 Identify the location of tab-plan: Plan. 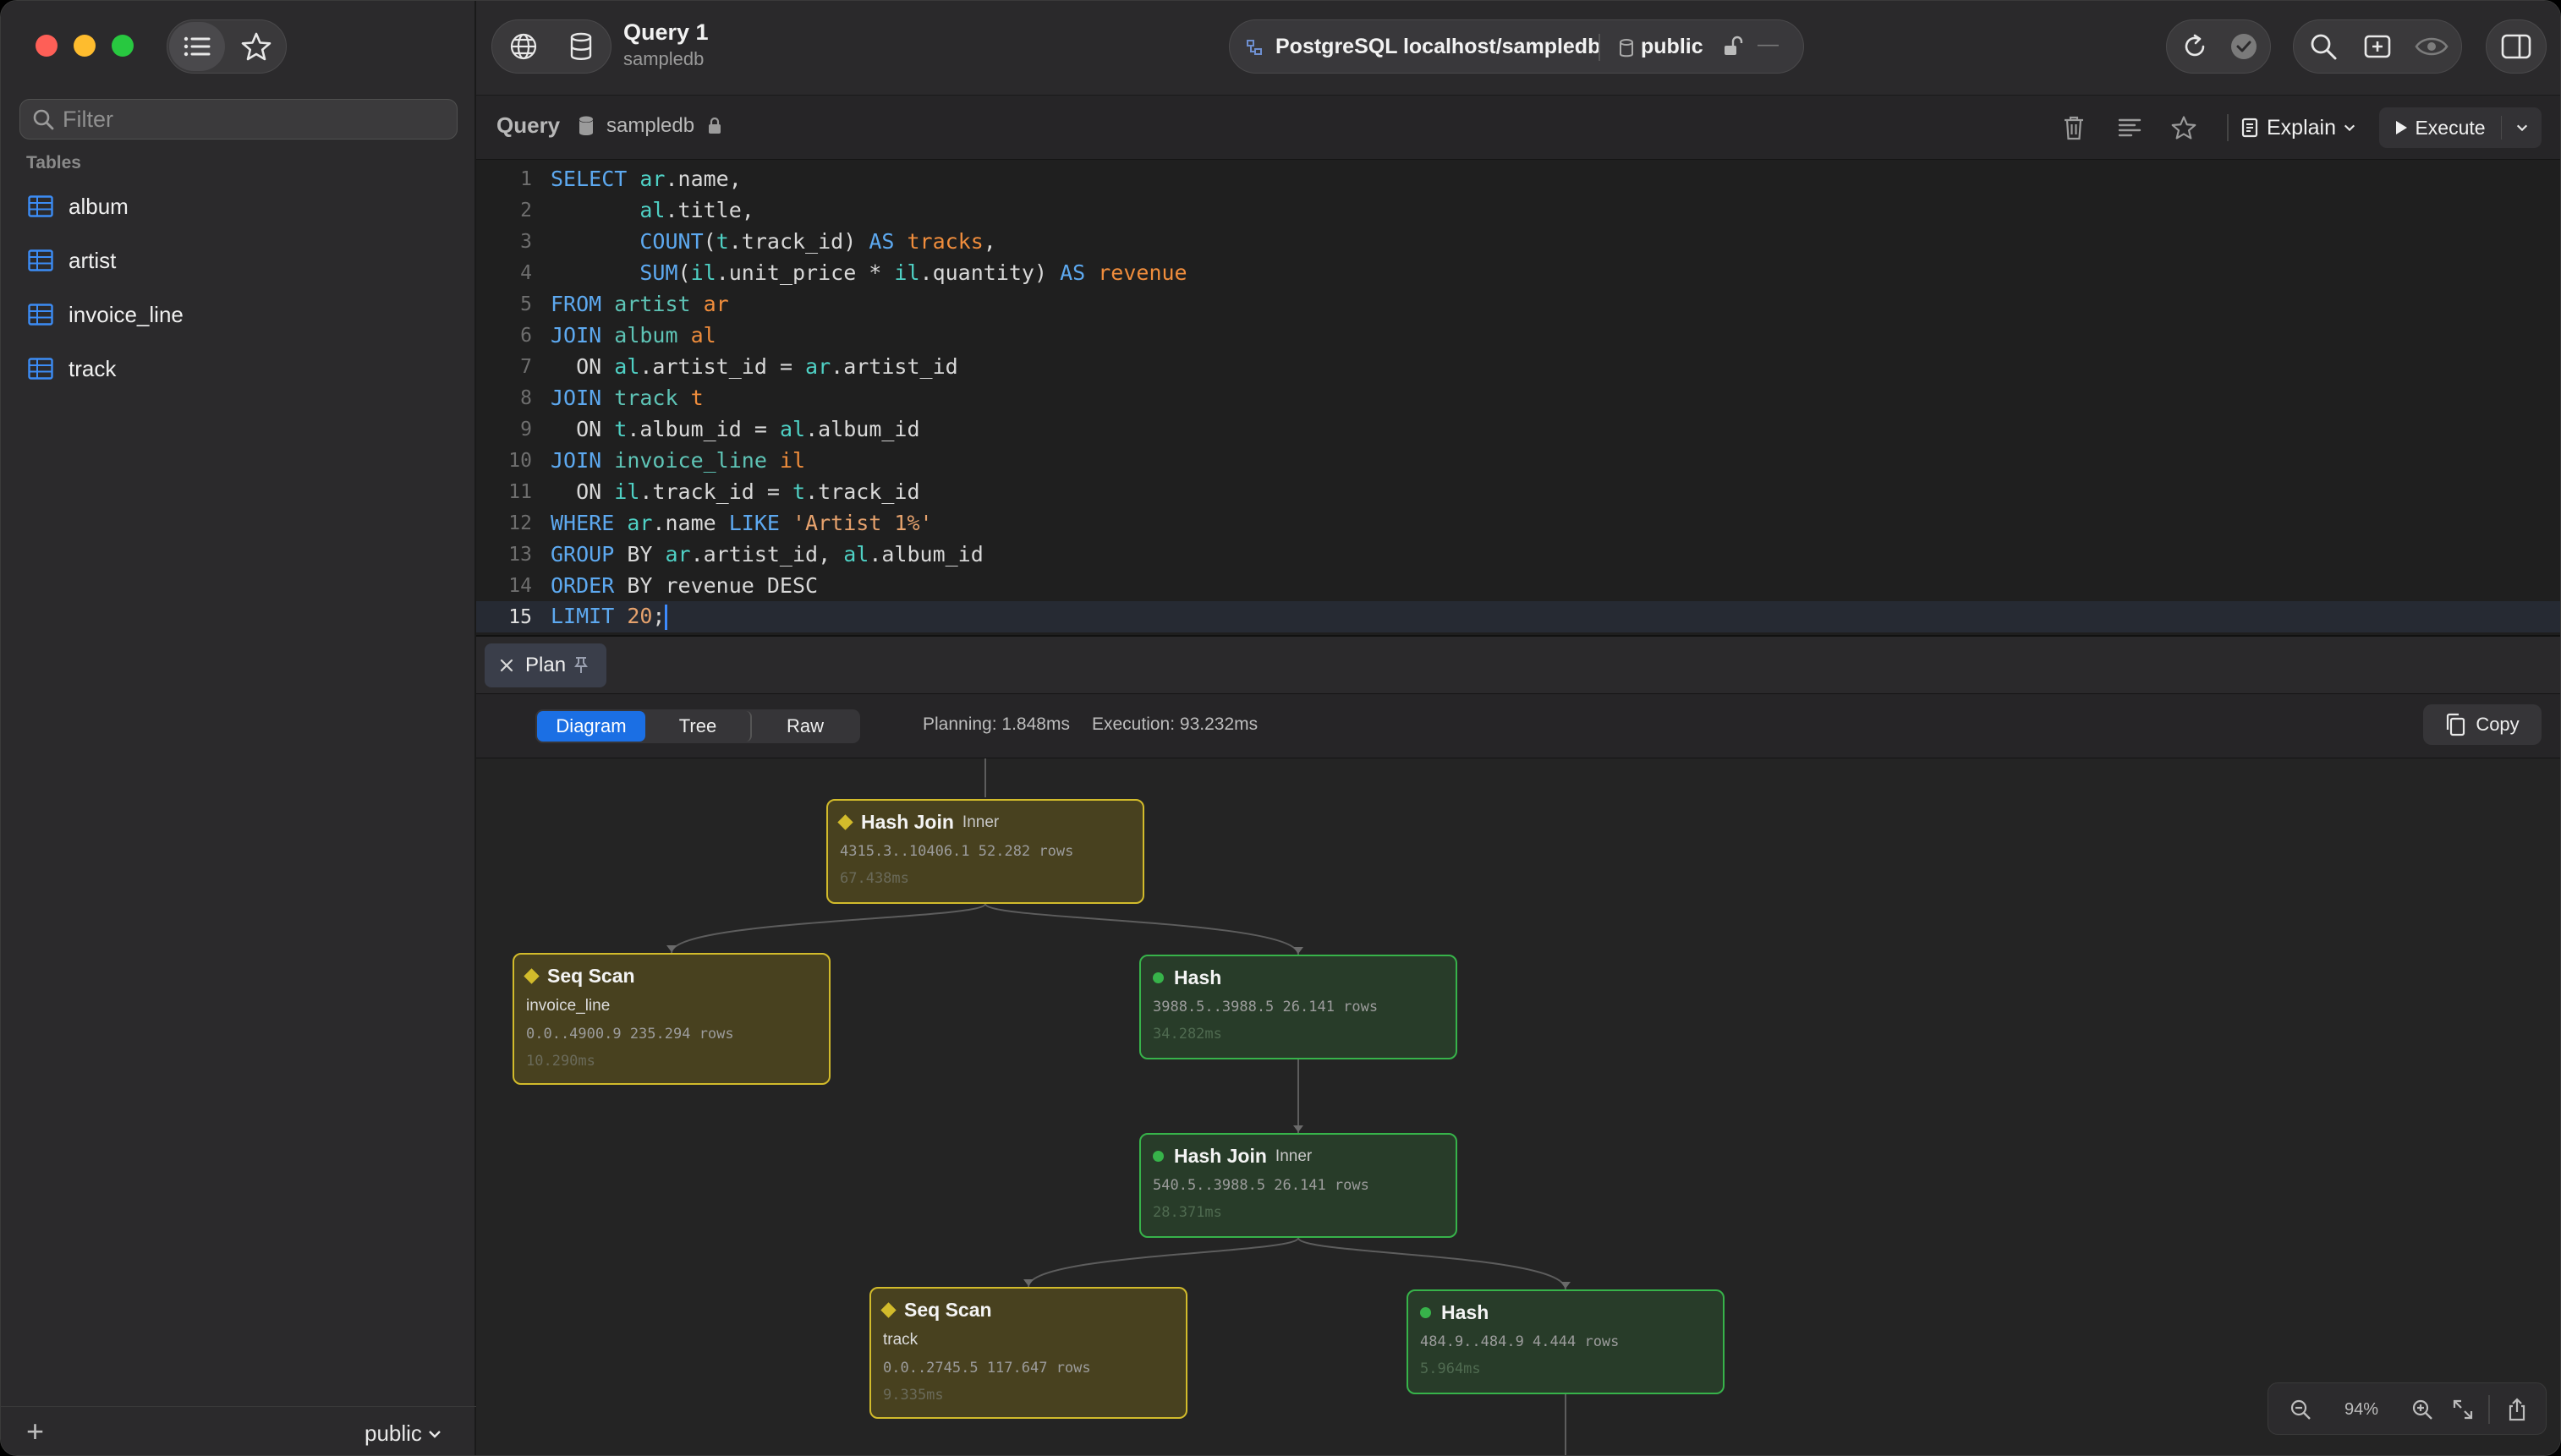
(545, 665).